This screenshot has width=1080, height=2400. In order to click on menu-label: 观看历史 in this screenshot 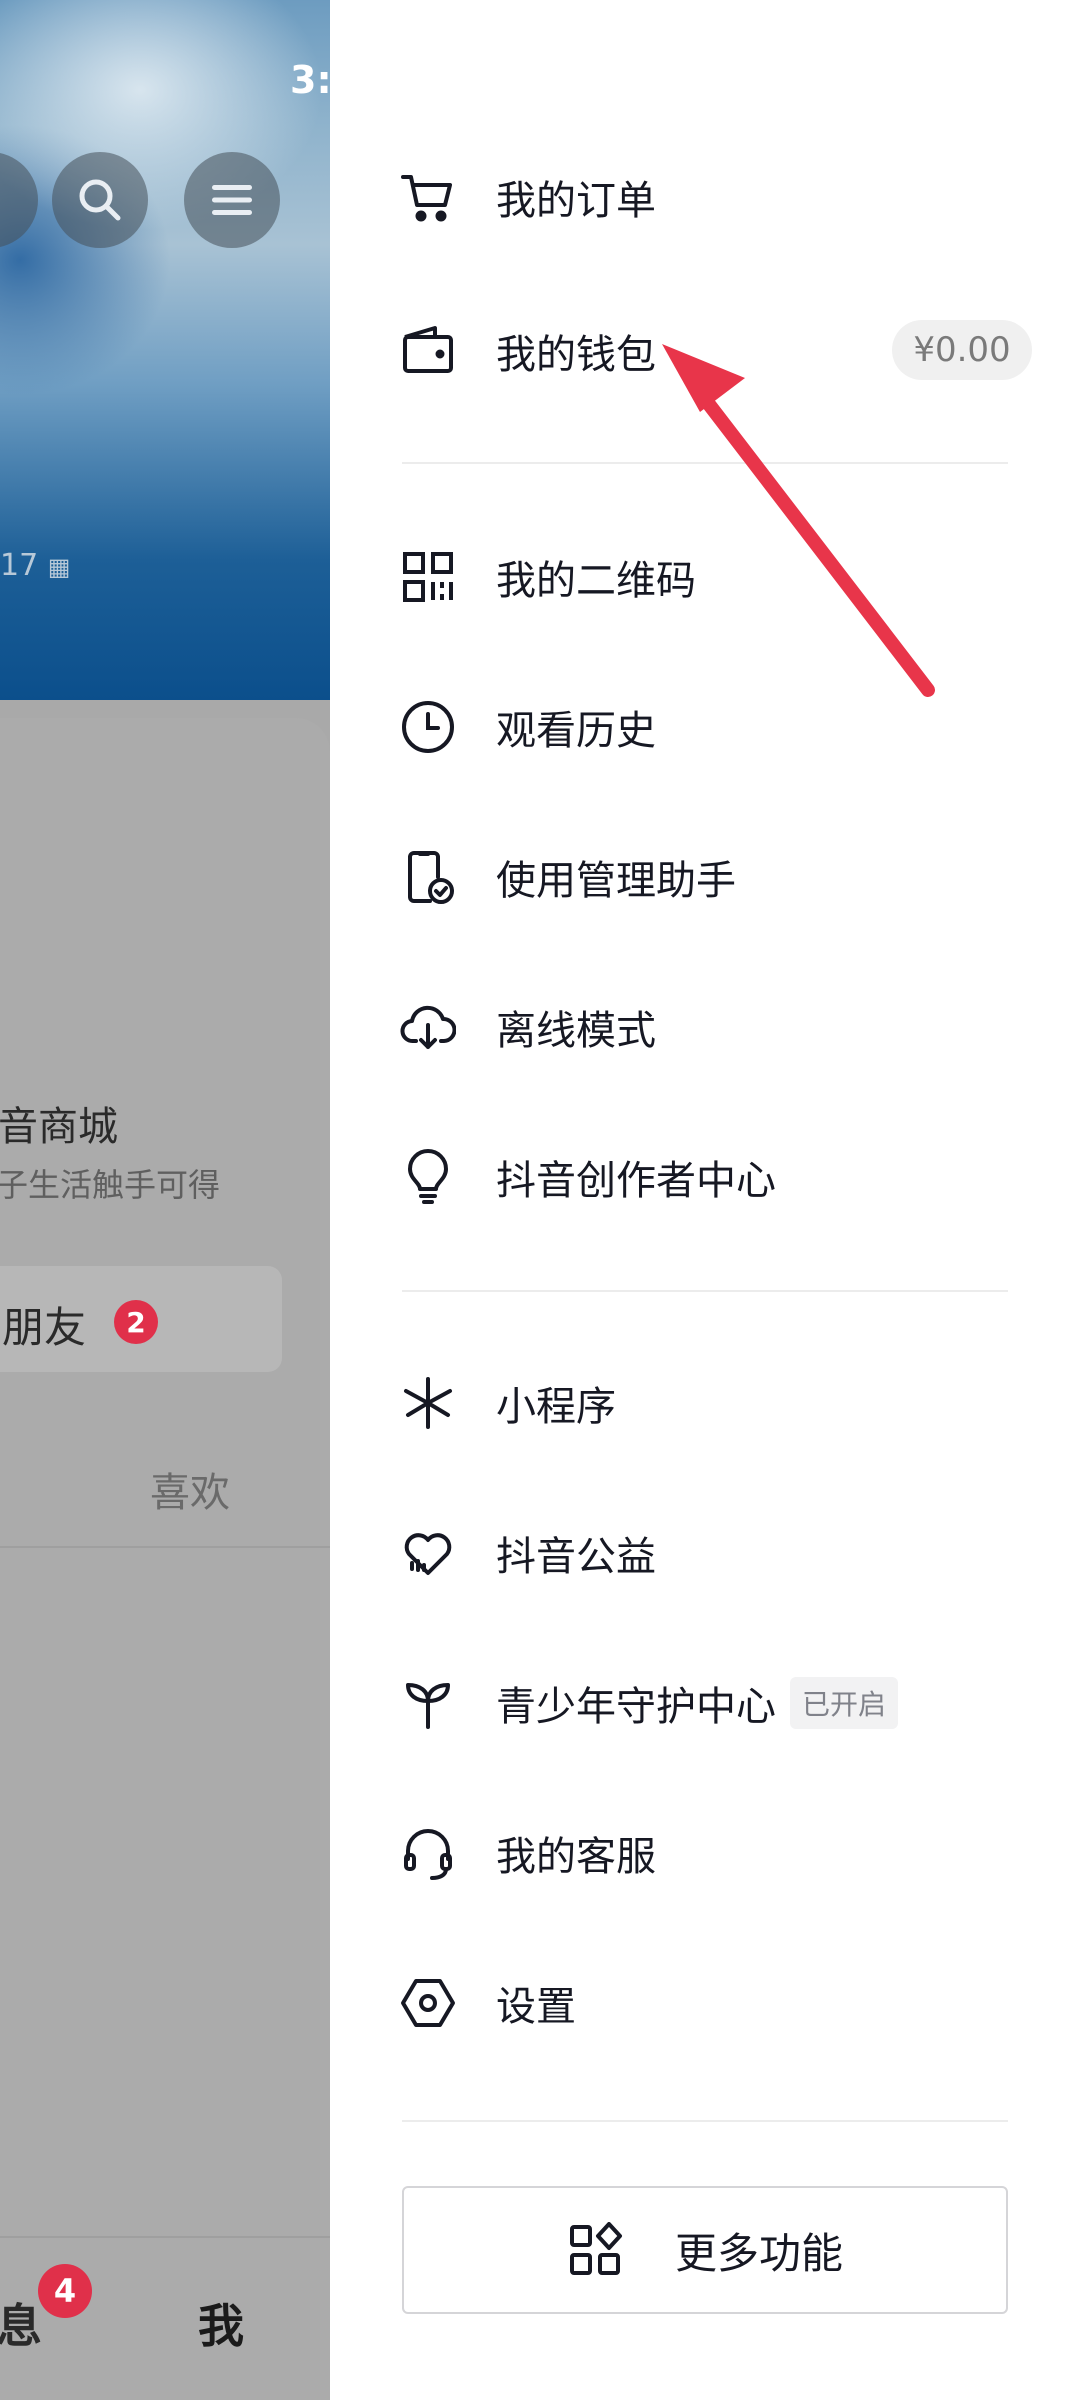, I will do `click(576, 731)`.